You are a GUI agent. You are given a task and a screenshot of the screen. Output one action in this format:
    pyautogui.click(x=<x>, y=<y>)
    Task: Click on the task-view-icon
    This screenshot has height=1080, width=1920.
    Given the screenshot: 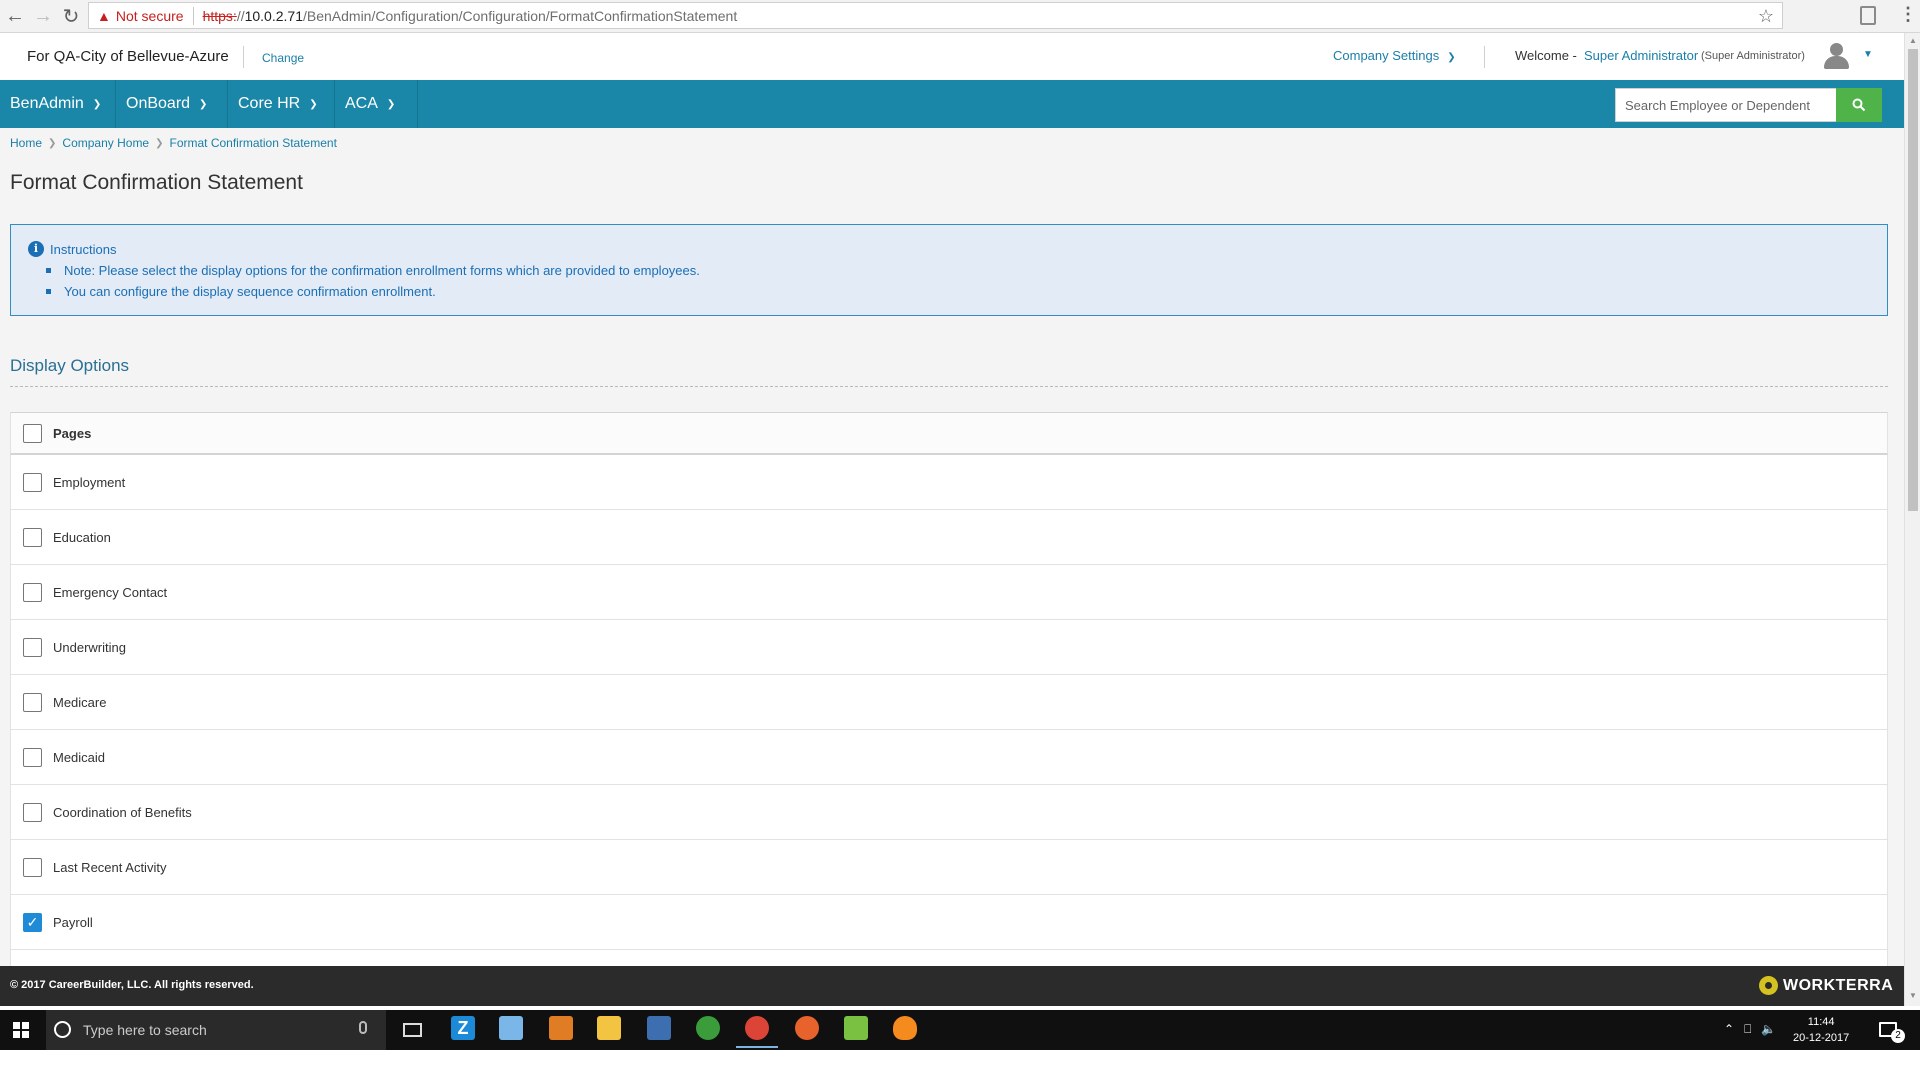 What is the action you would take?
    pyautogui.click(x=412, y=1030)
    